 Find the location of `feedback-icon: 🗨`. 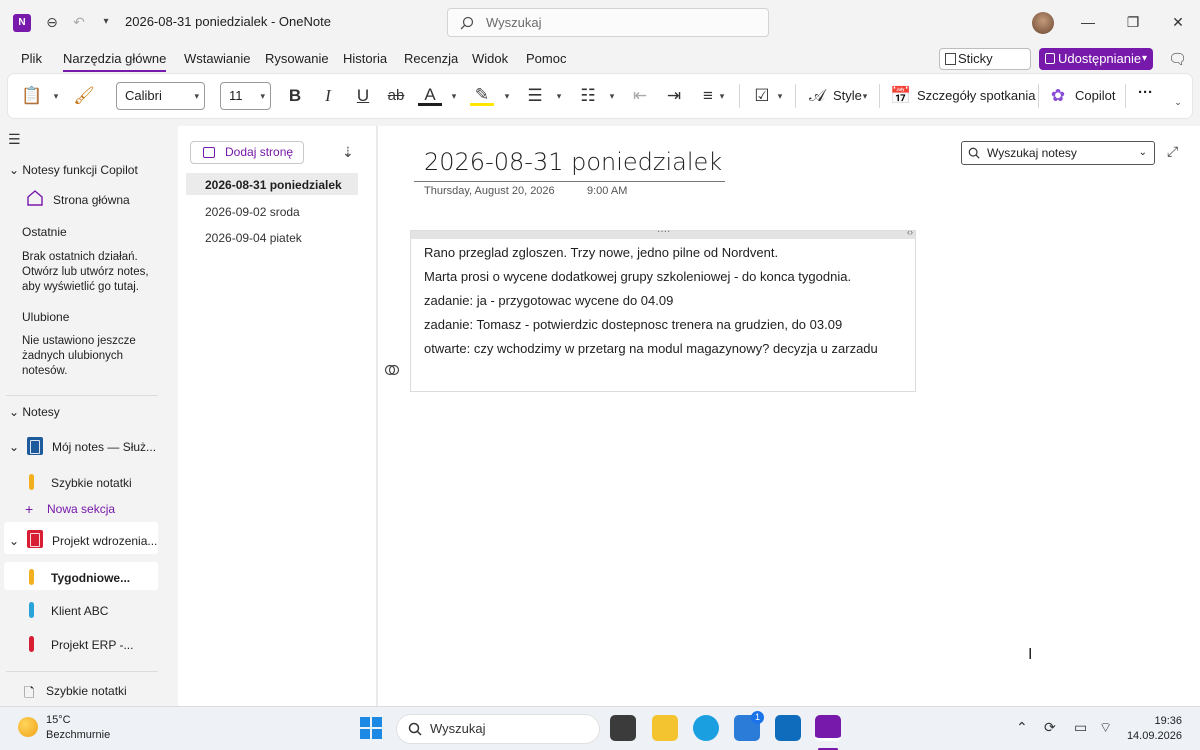

feedback-icon: 🗨 is located at coordinates (1177, 59).